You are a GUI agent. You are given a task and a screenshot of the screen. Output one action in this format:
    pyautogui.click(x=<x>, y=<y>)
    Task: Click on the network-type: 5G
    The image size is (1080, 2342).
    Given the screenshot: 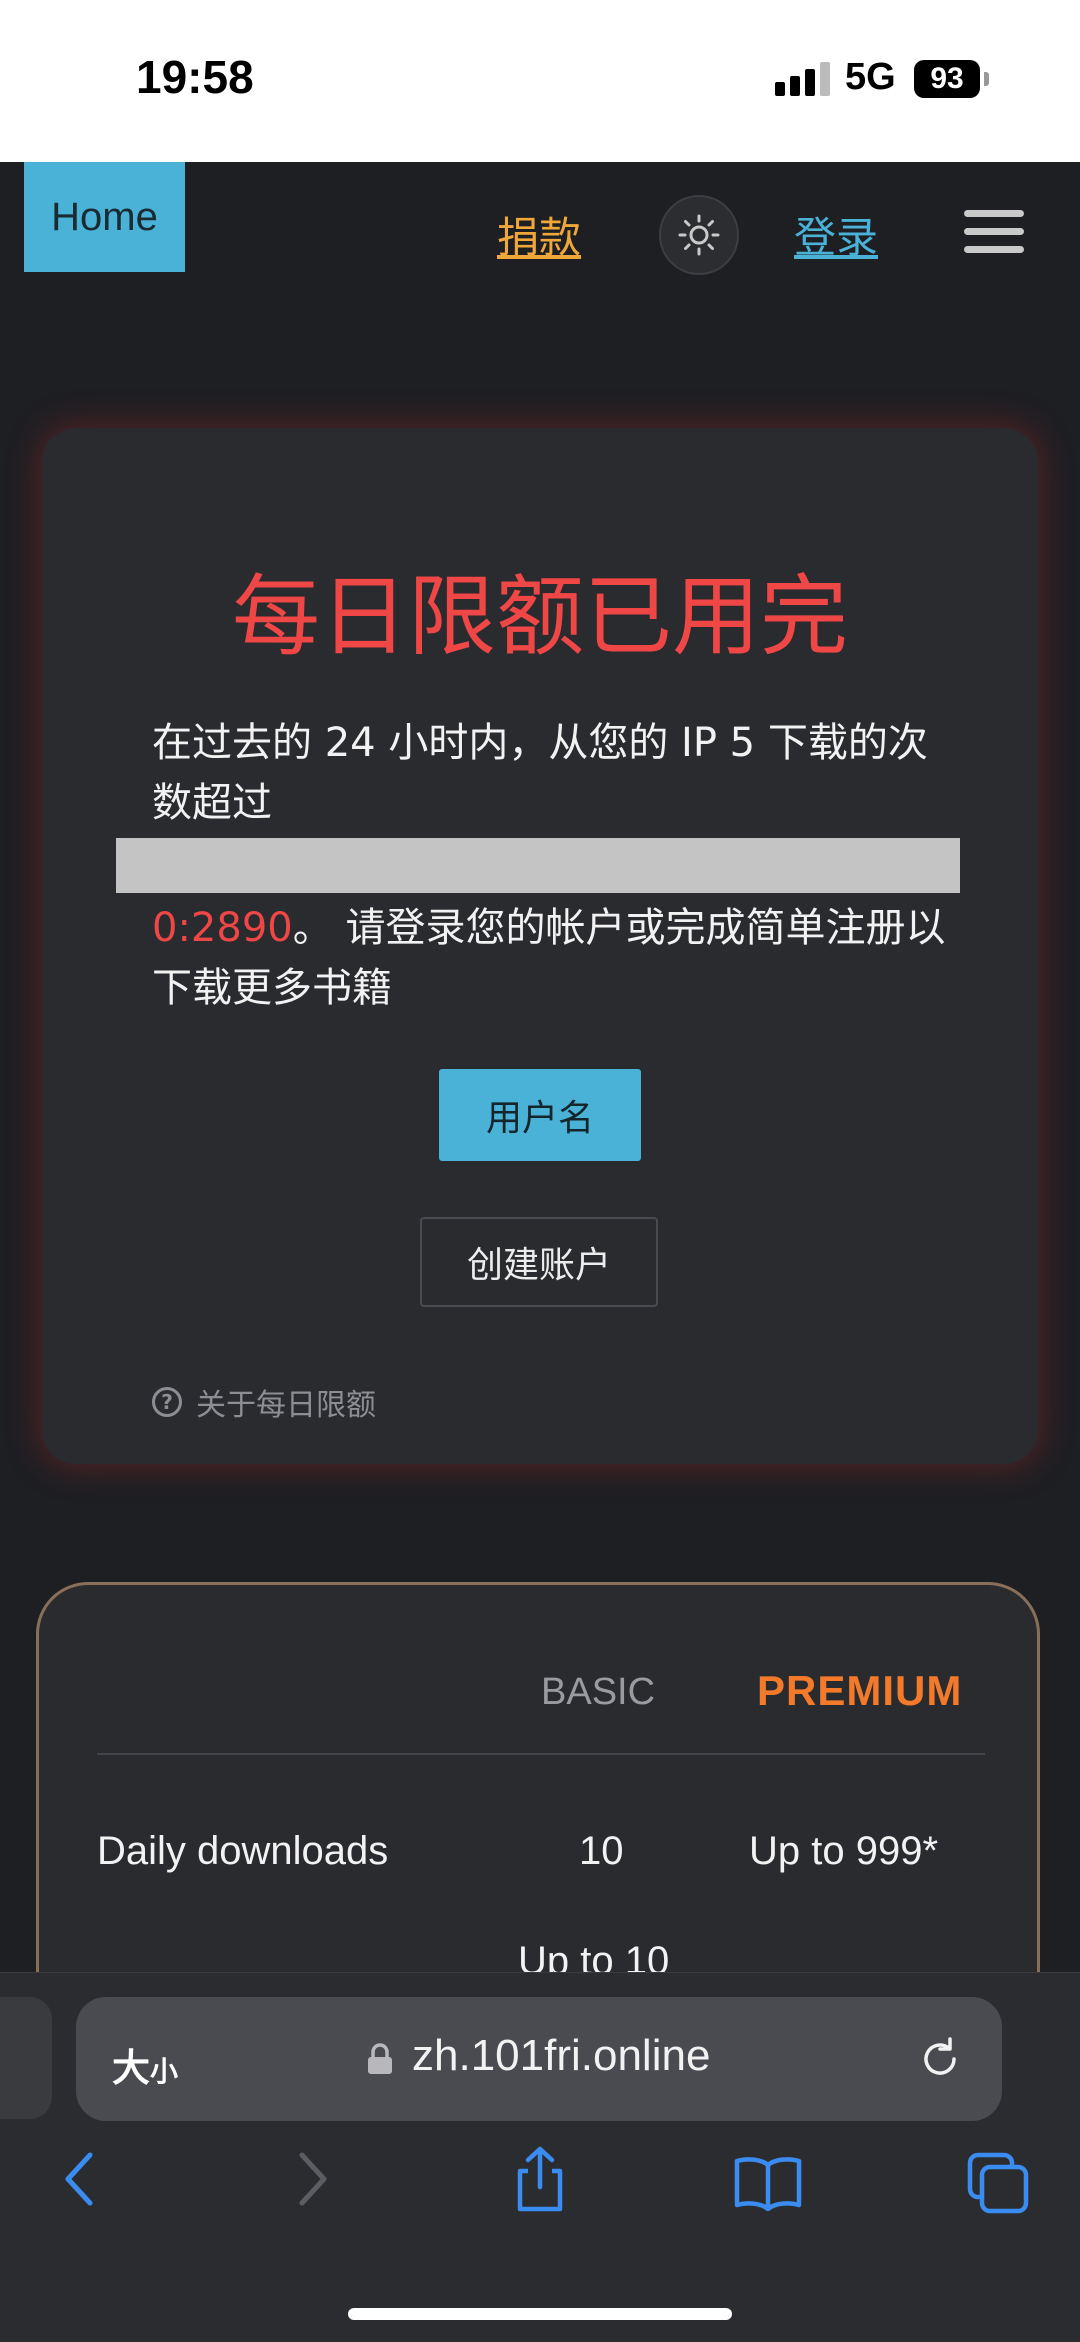 What is the action you would take?
    pyautogui.click(x=870, y=77)
    